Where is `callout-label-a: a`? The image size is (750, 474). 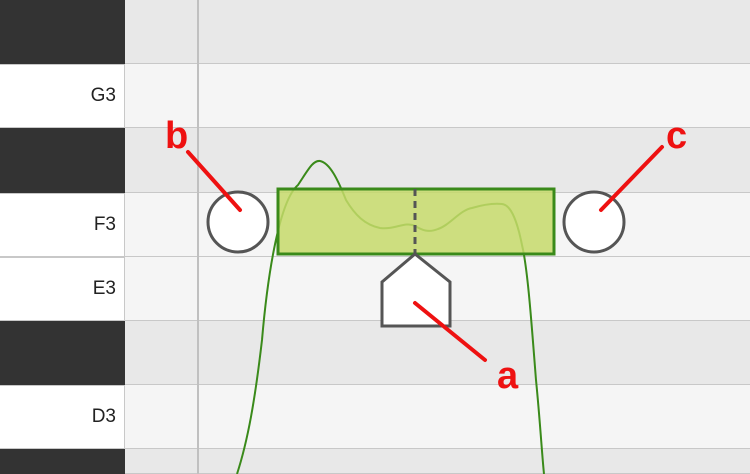
callout-label-a: a is located at coordinates (508, 376).